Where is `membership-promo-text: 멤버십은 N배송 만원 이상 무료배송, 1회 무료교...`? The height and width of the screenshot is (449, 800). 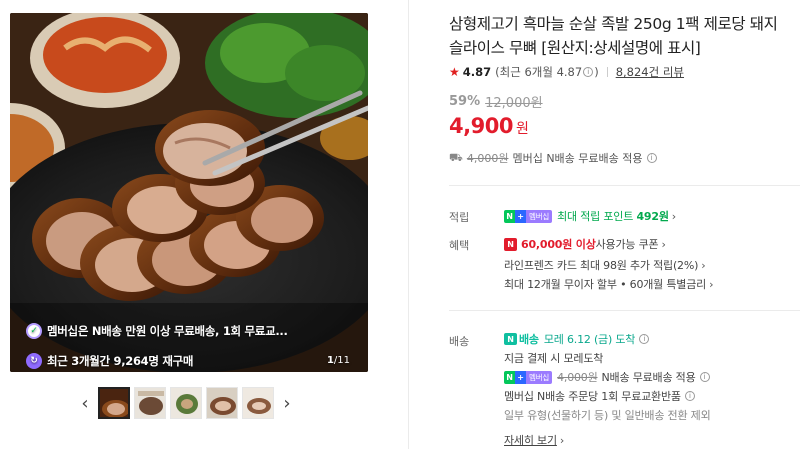
membership-promo-text: 멤버십은 N배송 만원 이상 무료배송, 1회 무료교... is located at coordinates (167, 331).